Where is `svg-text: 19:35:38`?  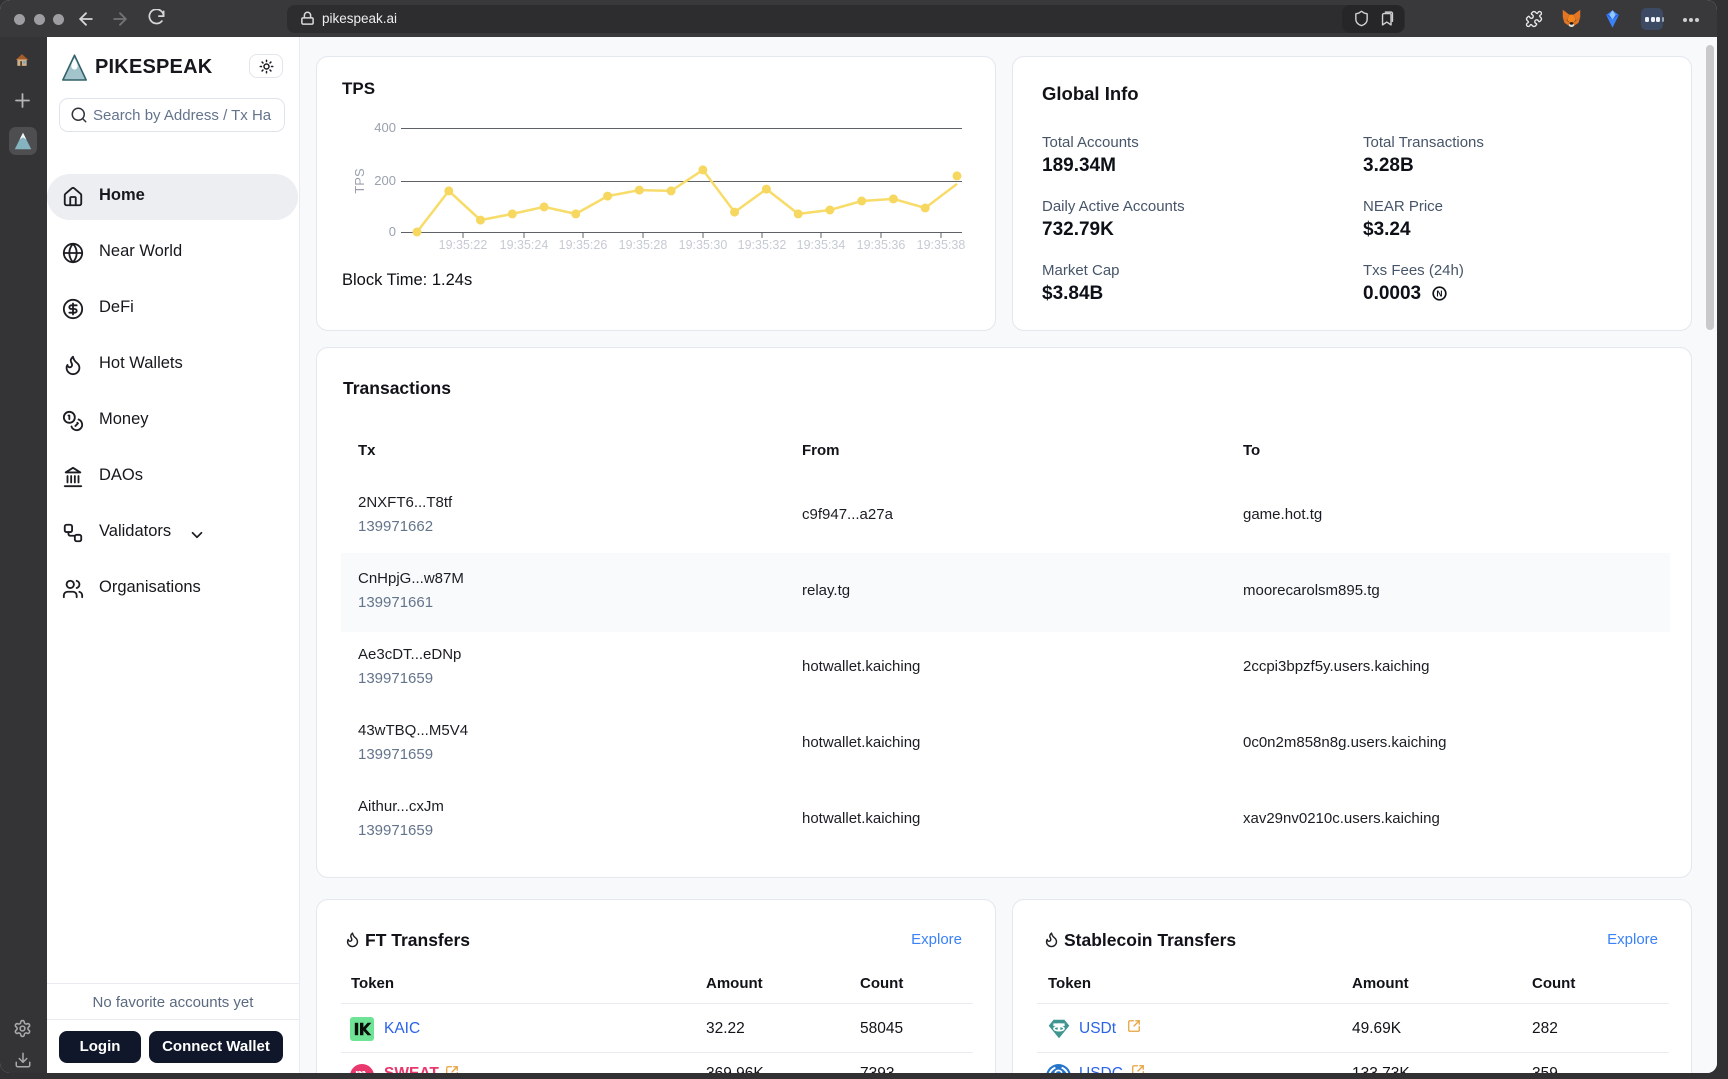
svg-text: 19:35:38 is located at coordinates (941, 245).